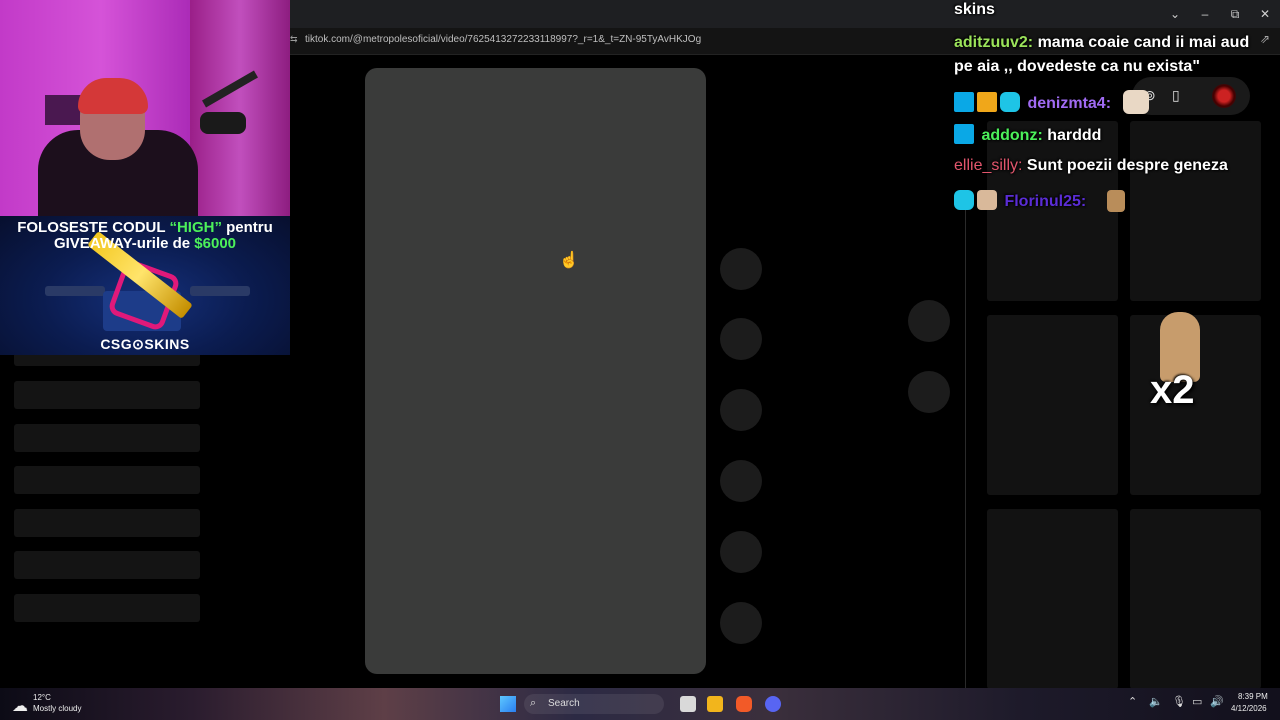 This screenshot has width=1280, height=720. What do you see at coordinates (688, 704) in the screenshot?
I see `task-view-icon` at bounding box center [688, 704].